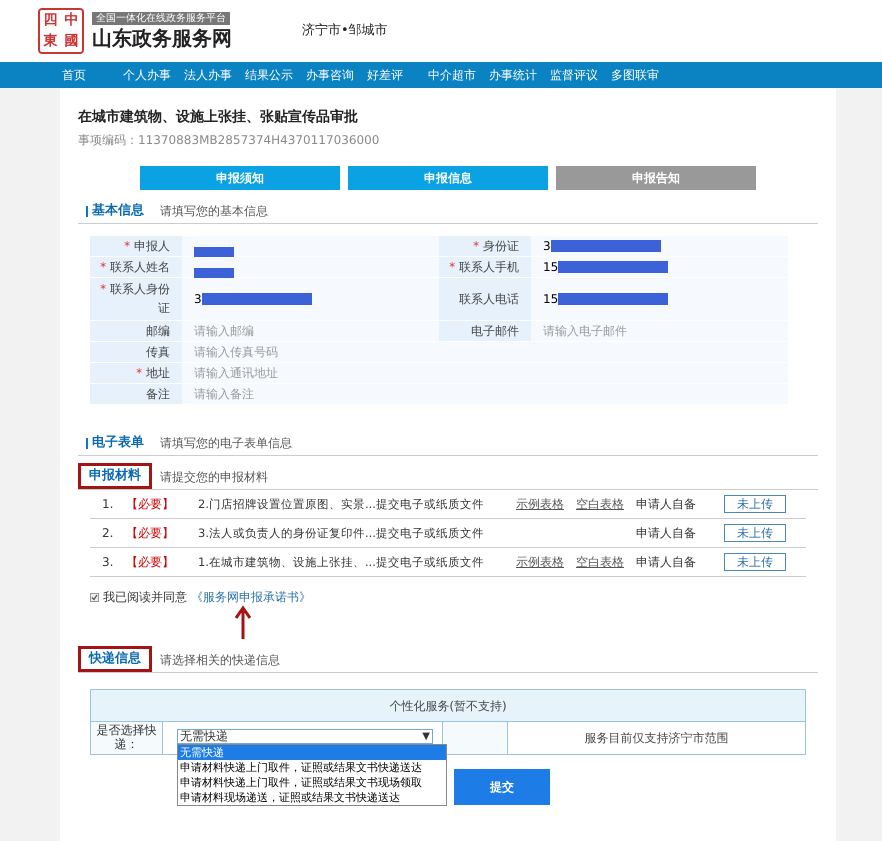  Describe the element at coordinates (310, 352) in the screenshot. I see `input-field: 请输入传真号码` at that location.